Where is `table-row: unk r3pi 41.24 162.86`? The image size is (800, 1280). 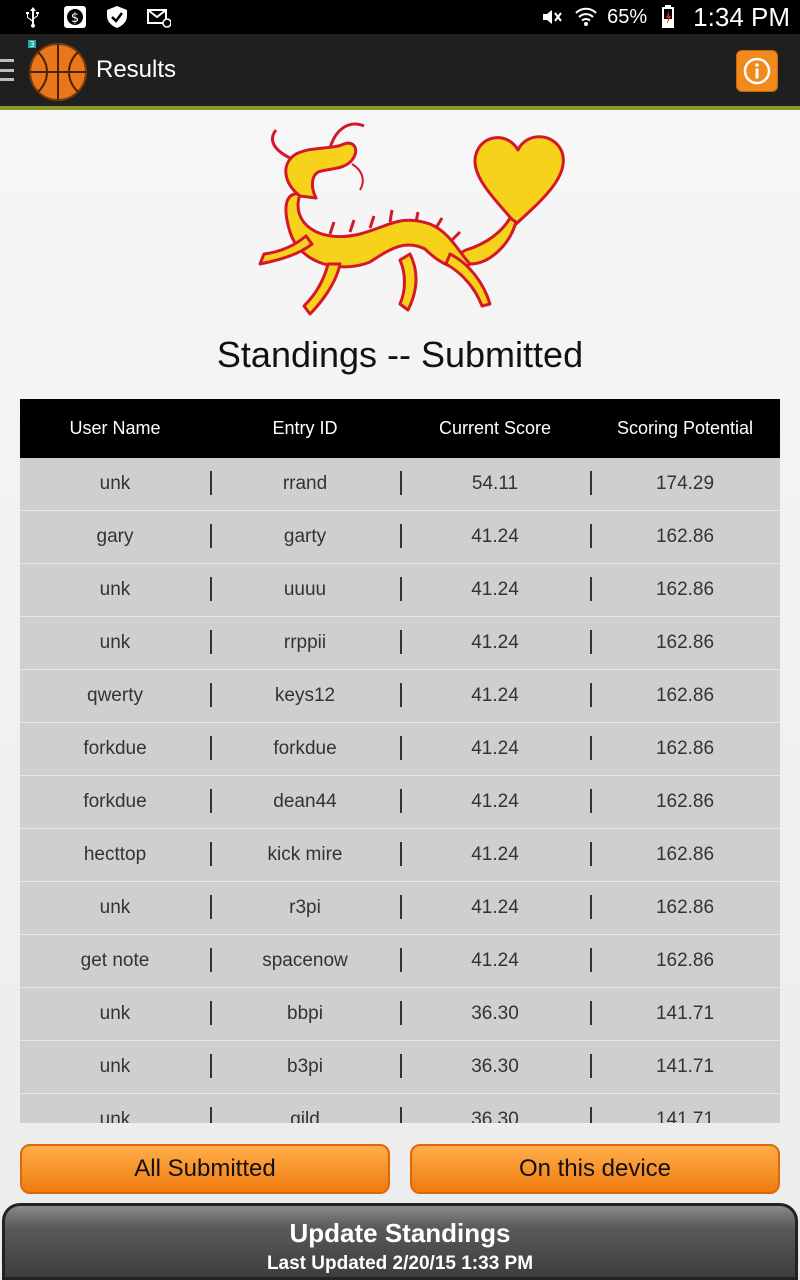 table-row: unk r3pi 41.24 162.86 is located at coordinates (400, 908).